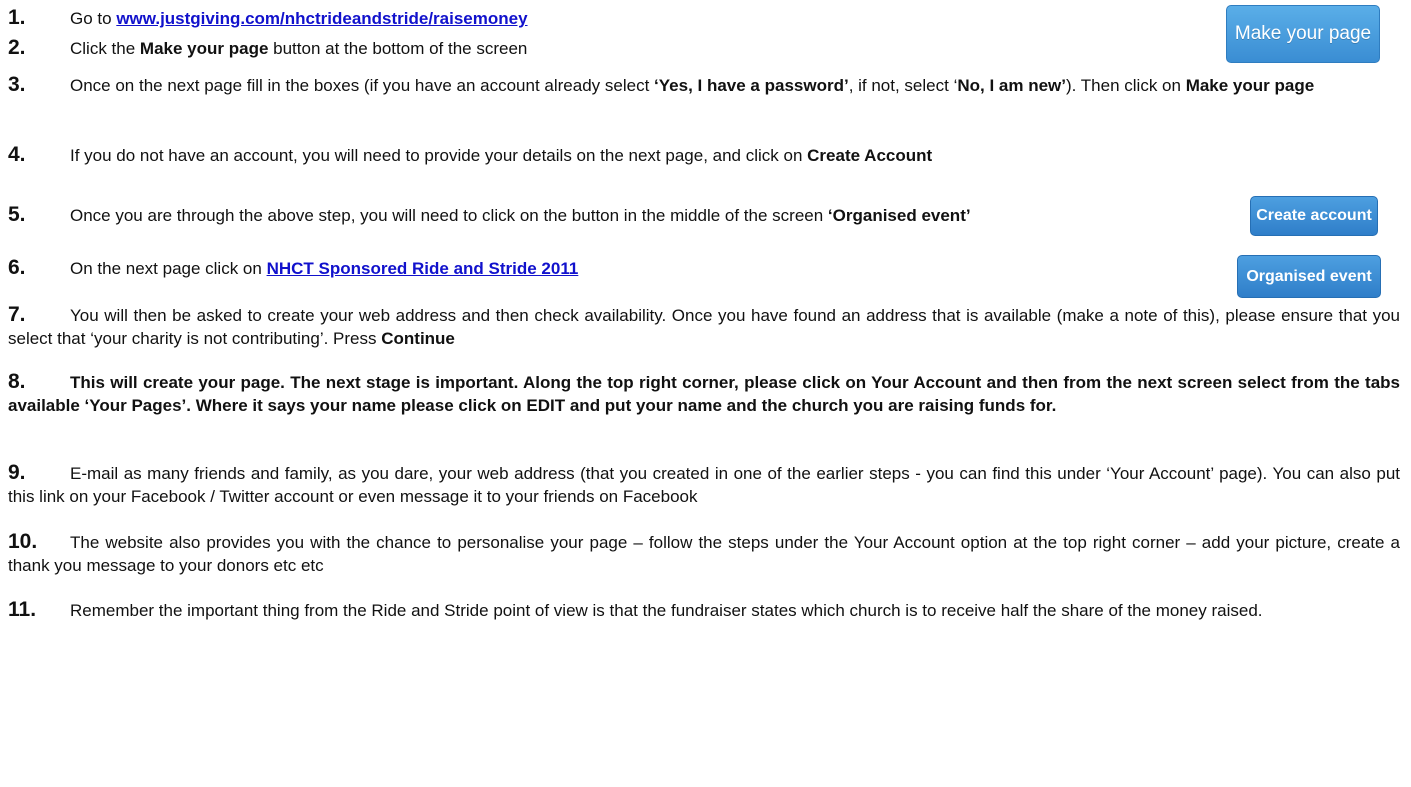 Image resolution: width=1411 pixels, height=787 pixels. I want to click on step-number: 1., so click(17, 17).